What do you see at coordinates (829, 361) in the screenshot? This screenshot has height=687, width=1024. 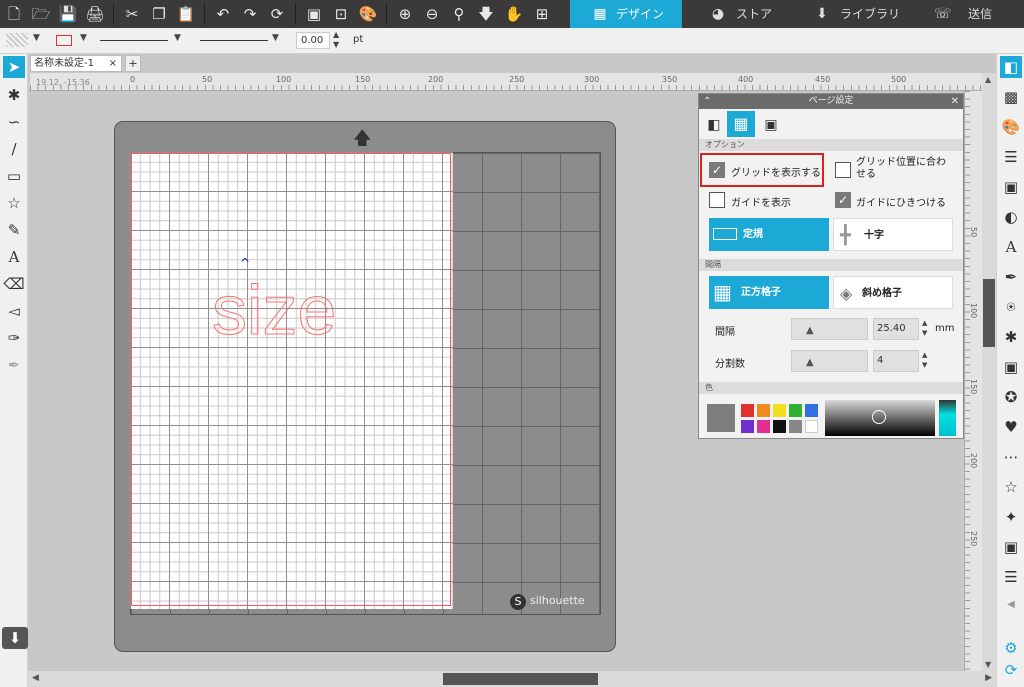 I see `divisions-slider: ▲` at bounding box center [829, 361].